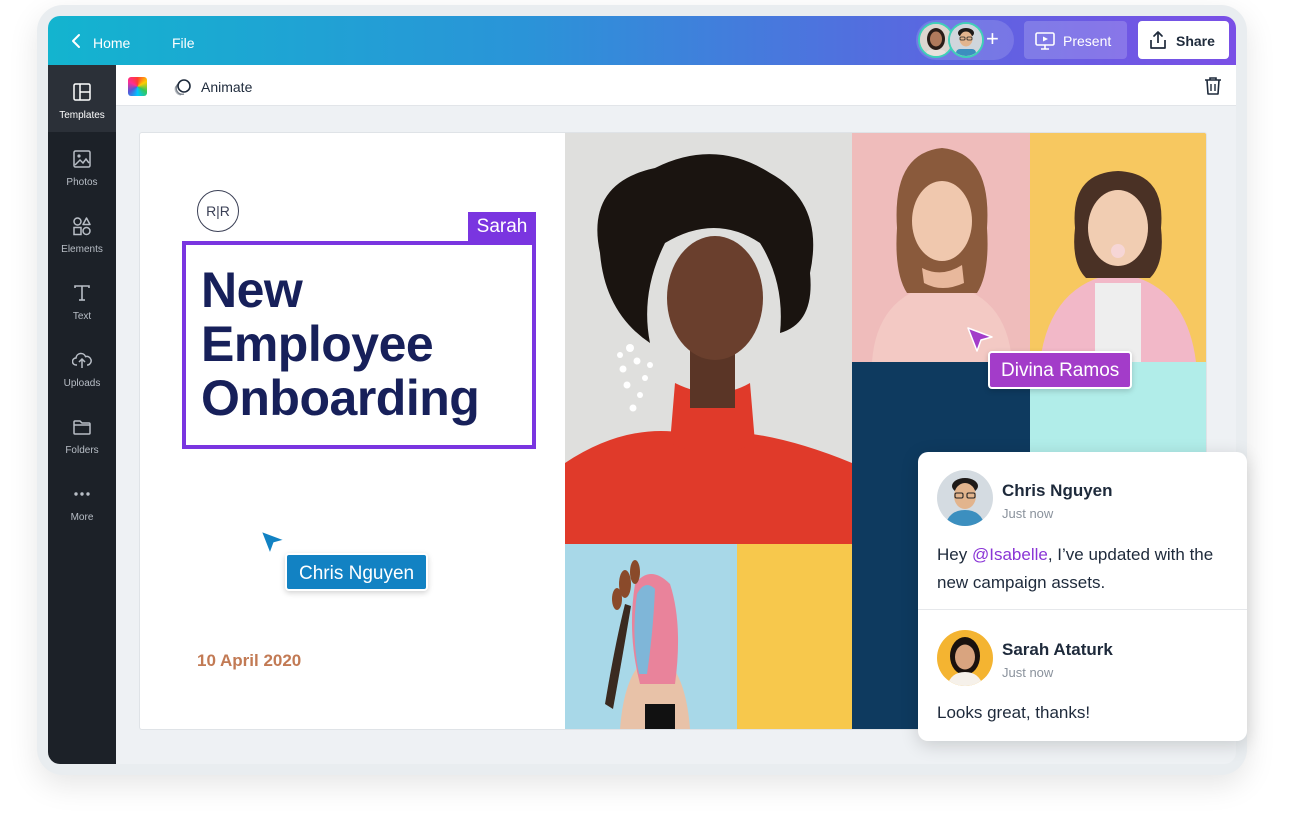 This screenshot has width=1300, height=821. I want to click on present-button: Present, so click(1075, 40).